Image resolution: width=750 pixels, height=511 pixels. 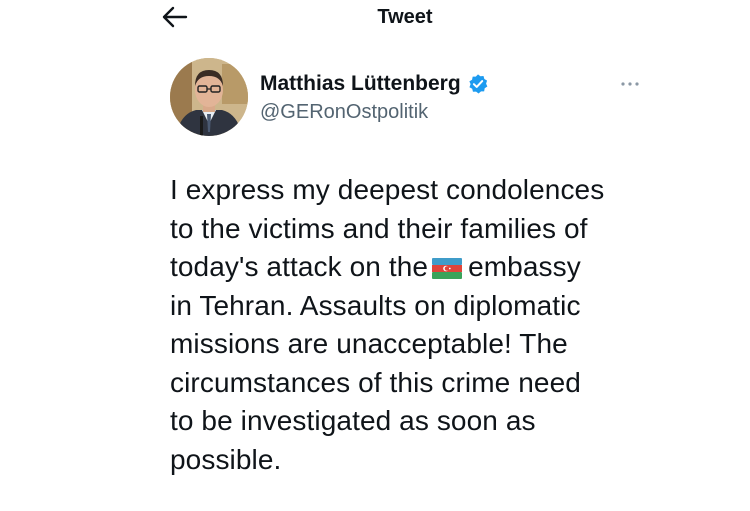 I want to click on more-options-icon, so click(x=630, y=84).